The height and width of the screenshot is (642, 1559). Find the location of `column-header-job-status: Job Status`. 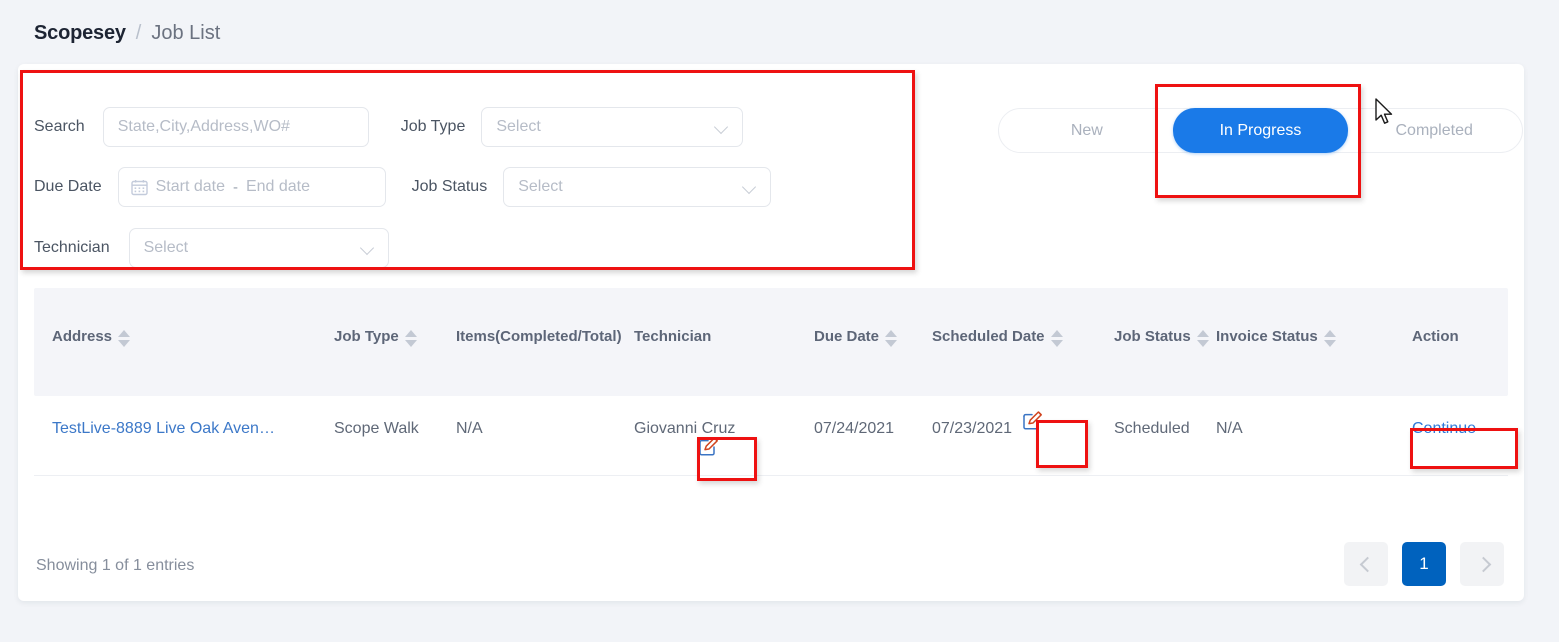

column-header-job-status: Job Status is located at coordinates (1165, 318).